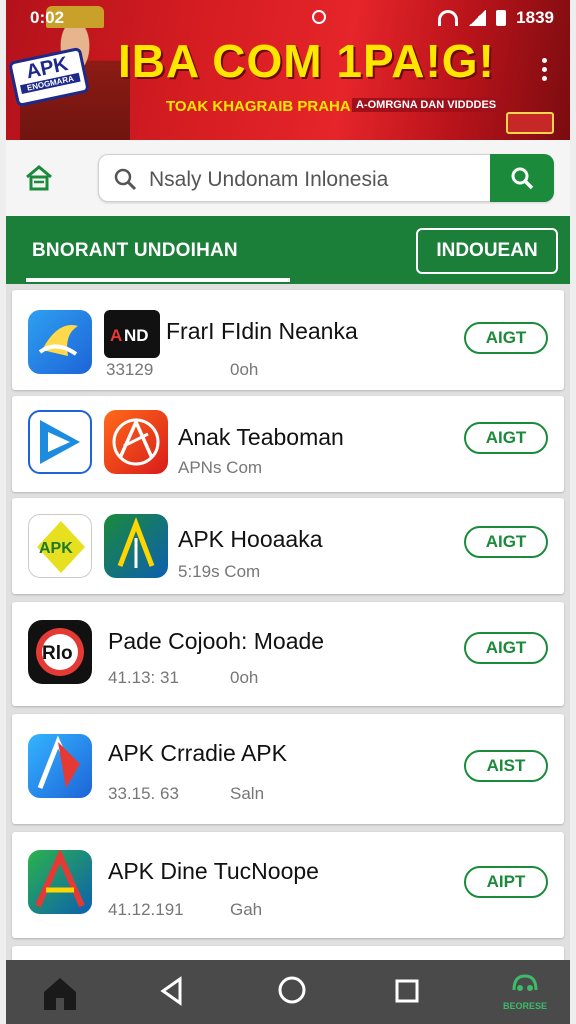 This screenshot has width=576, height=1024. What do you see at coordinates (292, 990) in the screenshot?
I see `home-circle-icon` at bounding box center [292, 990].